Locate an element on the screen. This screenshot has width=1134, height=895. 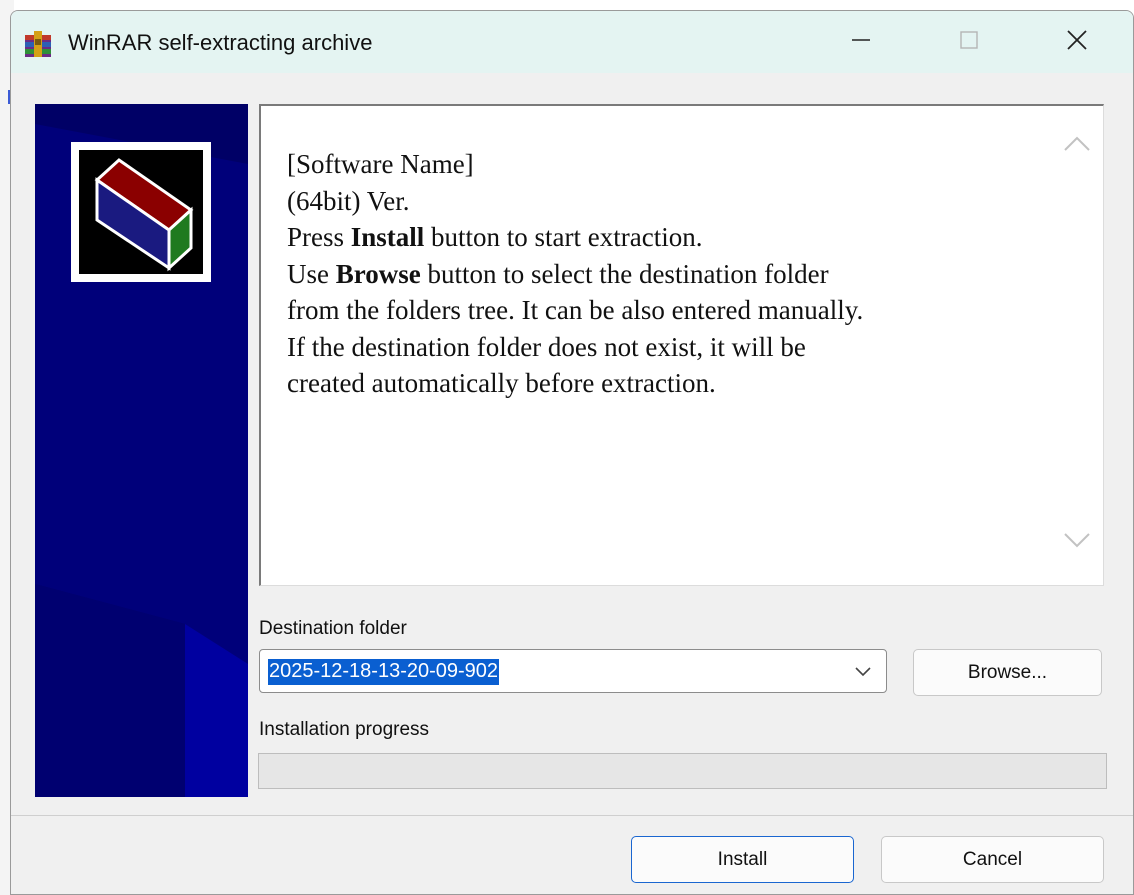
footer-separator is located at coordinates (572, 815).